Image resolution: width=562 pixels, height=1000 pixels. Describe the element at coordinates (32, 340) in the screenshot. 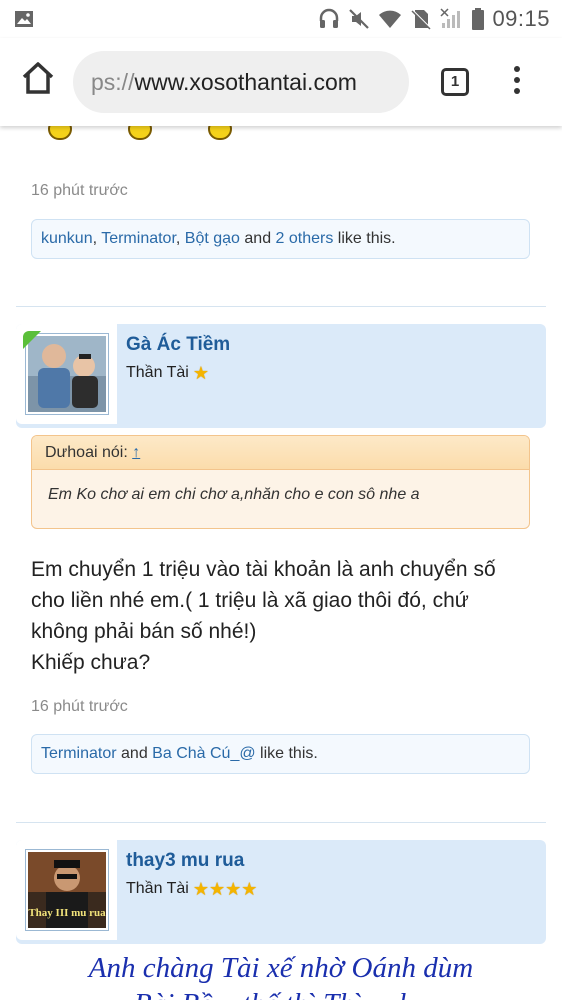

I see `online-indicator-icon` at that location.